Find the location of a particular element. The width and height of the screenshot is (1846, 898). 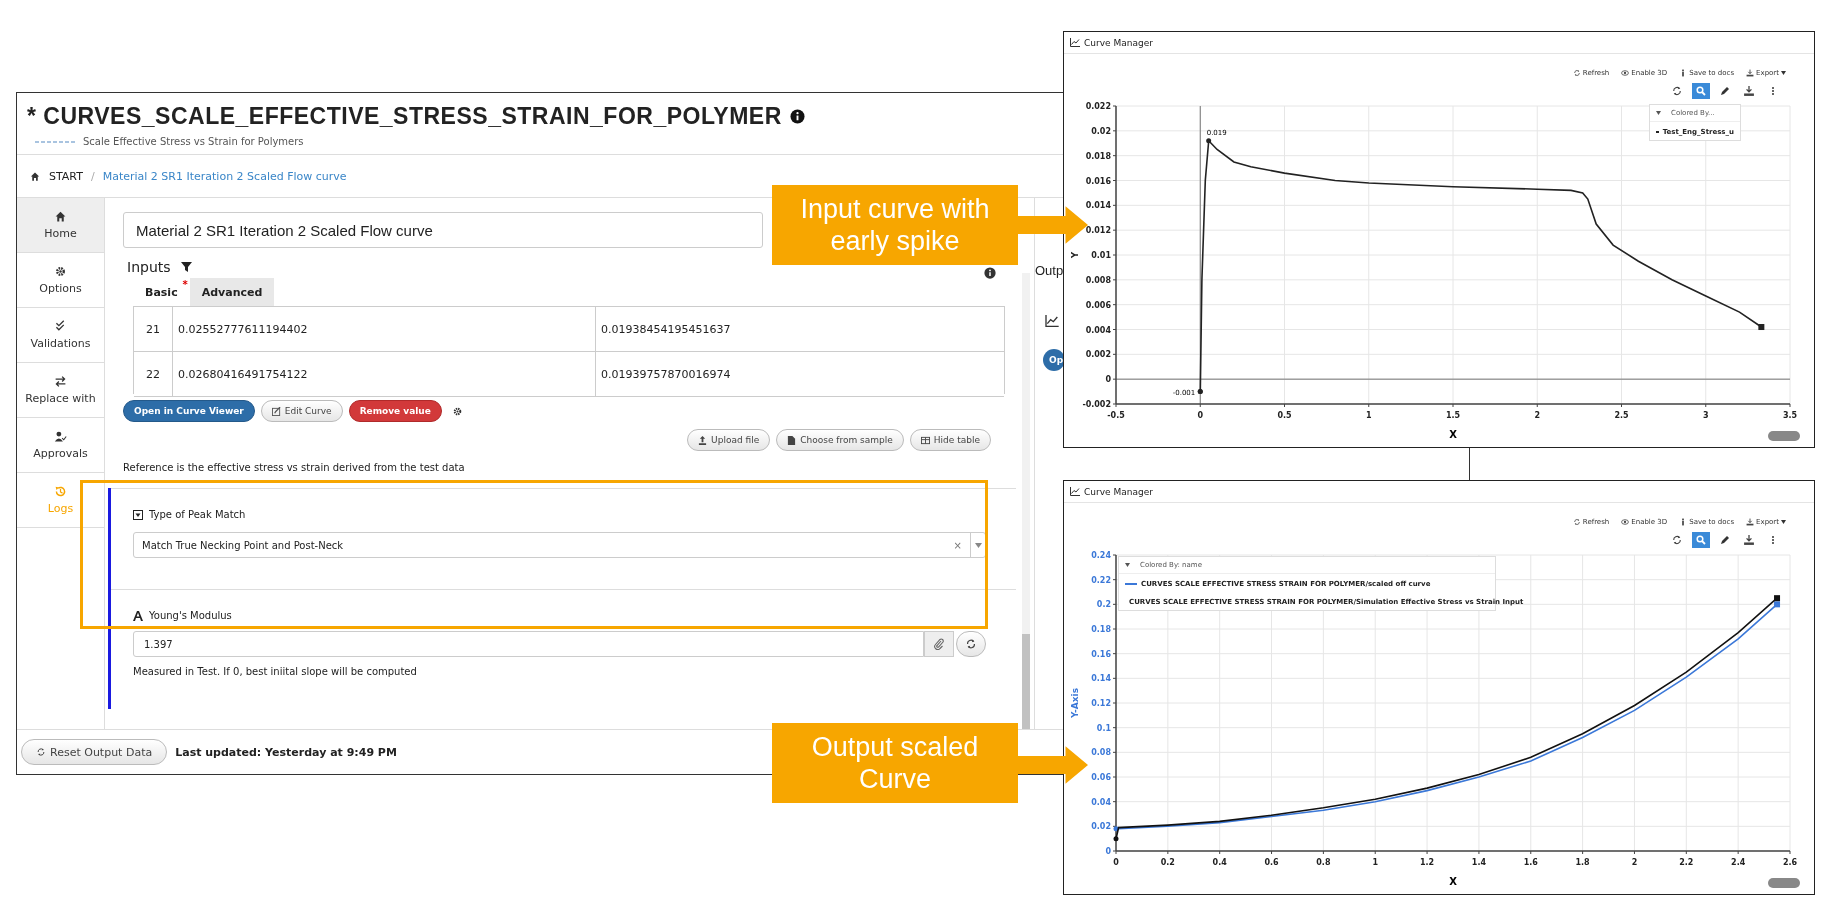

breadcrumb-link: Material 2 SR1 Iteration 2 Scaled Flow curve is located at coordinates (224, 176).